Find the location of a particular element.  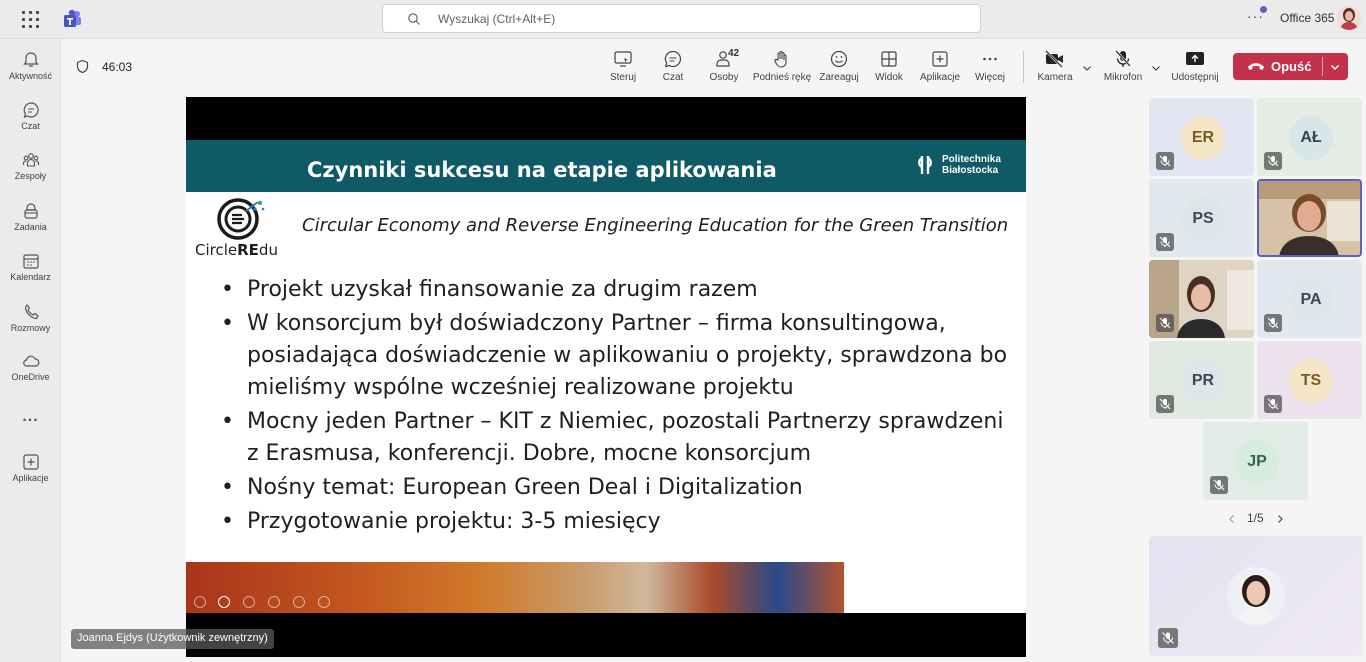

share-button: Udostępnij is located at coordinates (1195, 66).